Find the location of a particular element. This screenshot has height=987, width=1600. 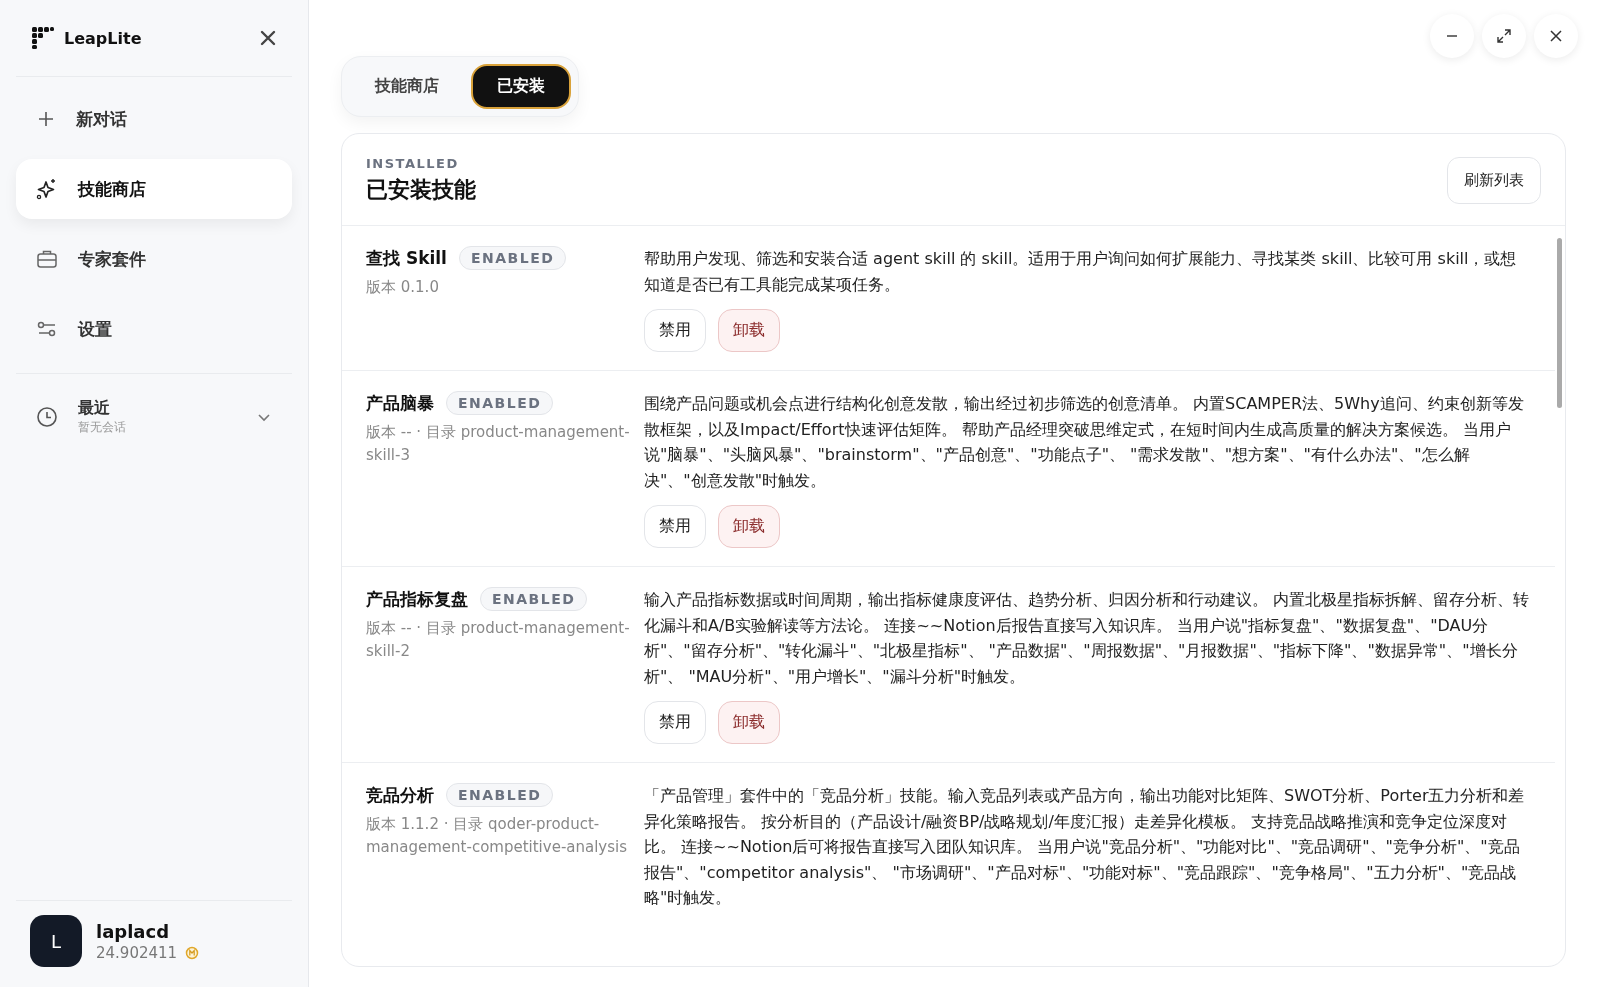

empty-note: 暂无会话 is located at coordinates (102, 427).